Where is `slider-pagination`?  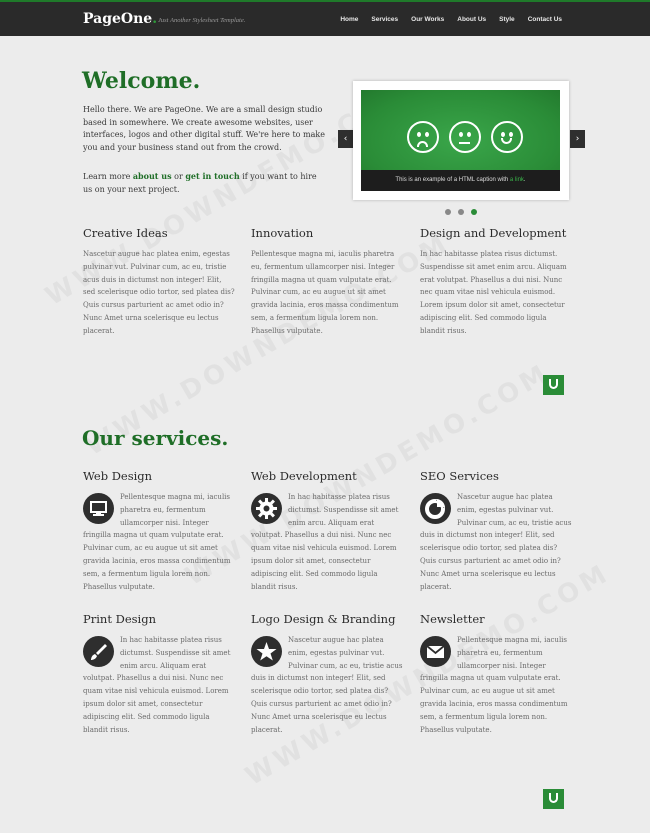 slider-pagination is located at coordinates (461, 212).